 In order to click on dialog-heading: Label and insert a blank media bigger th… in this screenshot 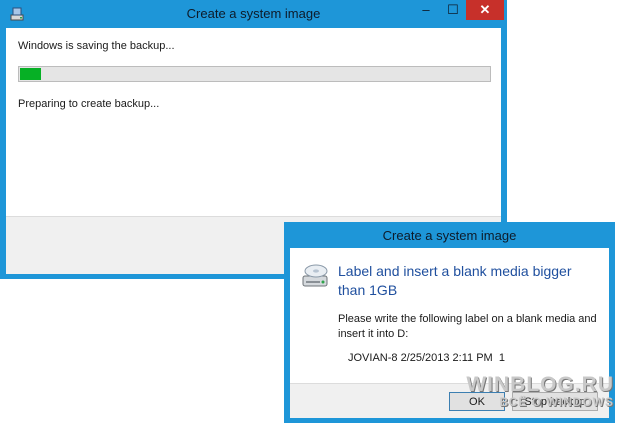, I will do `click(455, 280)`.